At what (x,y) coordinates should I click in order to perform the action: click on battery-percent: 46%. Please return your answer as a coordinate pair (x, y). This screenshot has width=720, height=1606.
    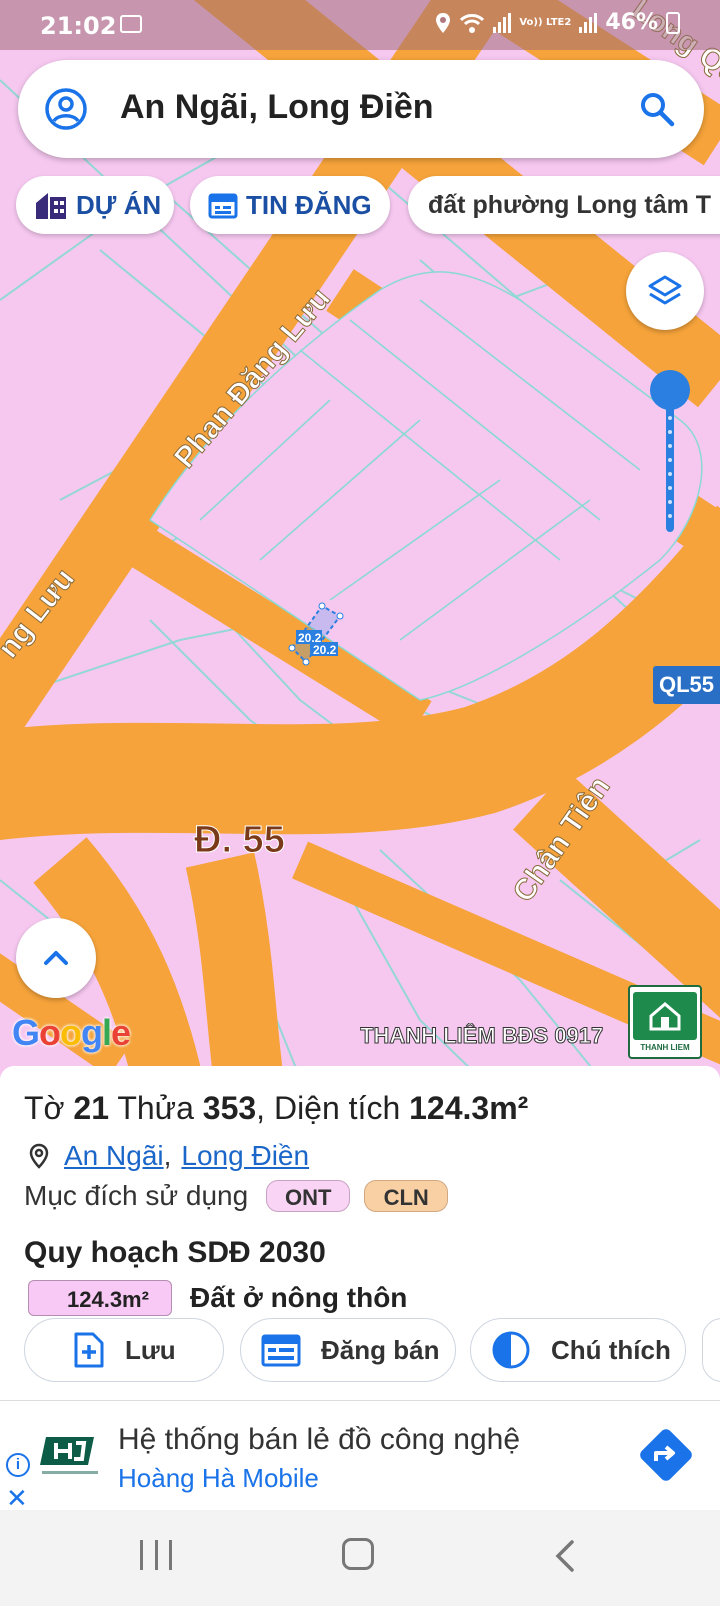
    Looking at the image, I should click on (631, 22).